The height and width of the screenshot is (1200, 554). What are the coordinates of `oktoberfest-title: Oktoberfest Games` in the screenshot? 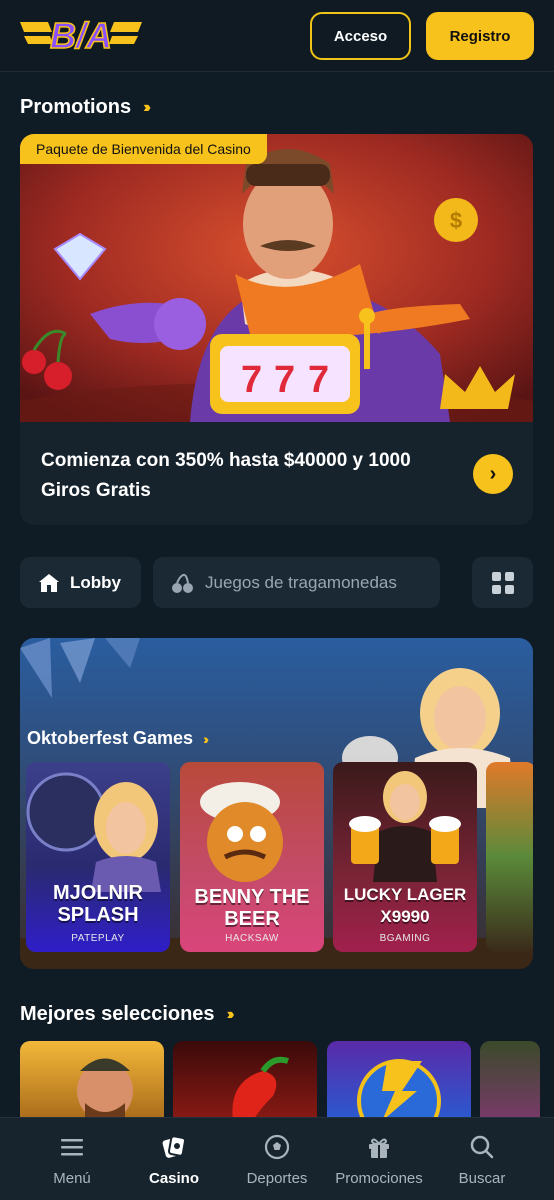 It's located at (110, 738).